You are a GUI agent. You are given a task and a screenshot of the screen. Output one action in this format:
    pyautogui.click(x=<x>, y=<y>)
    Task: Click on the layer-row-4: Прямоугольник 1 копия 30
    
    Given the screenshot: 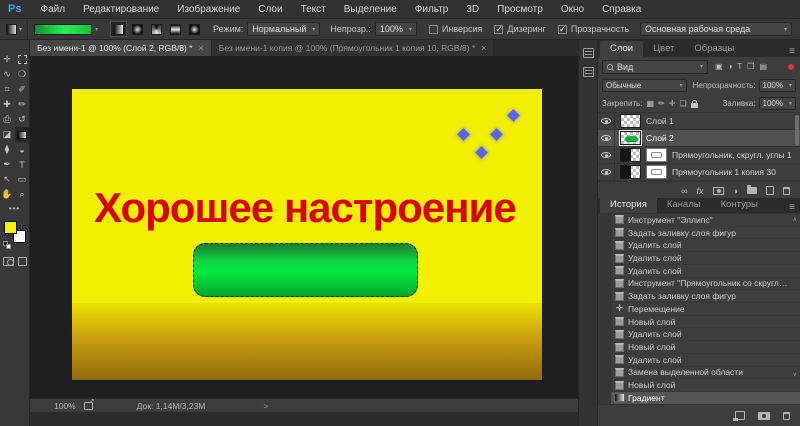 What is the action you would take?
    pyautogui.click(x=699, y=172)
    